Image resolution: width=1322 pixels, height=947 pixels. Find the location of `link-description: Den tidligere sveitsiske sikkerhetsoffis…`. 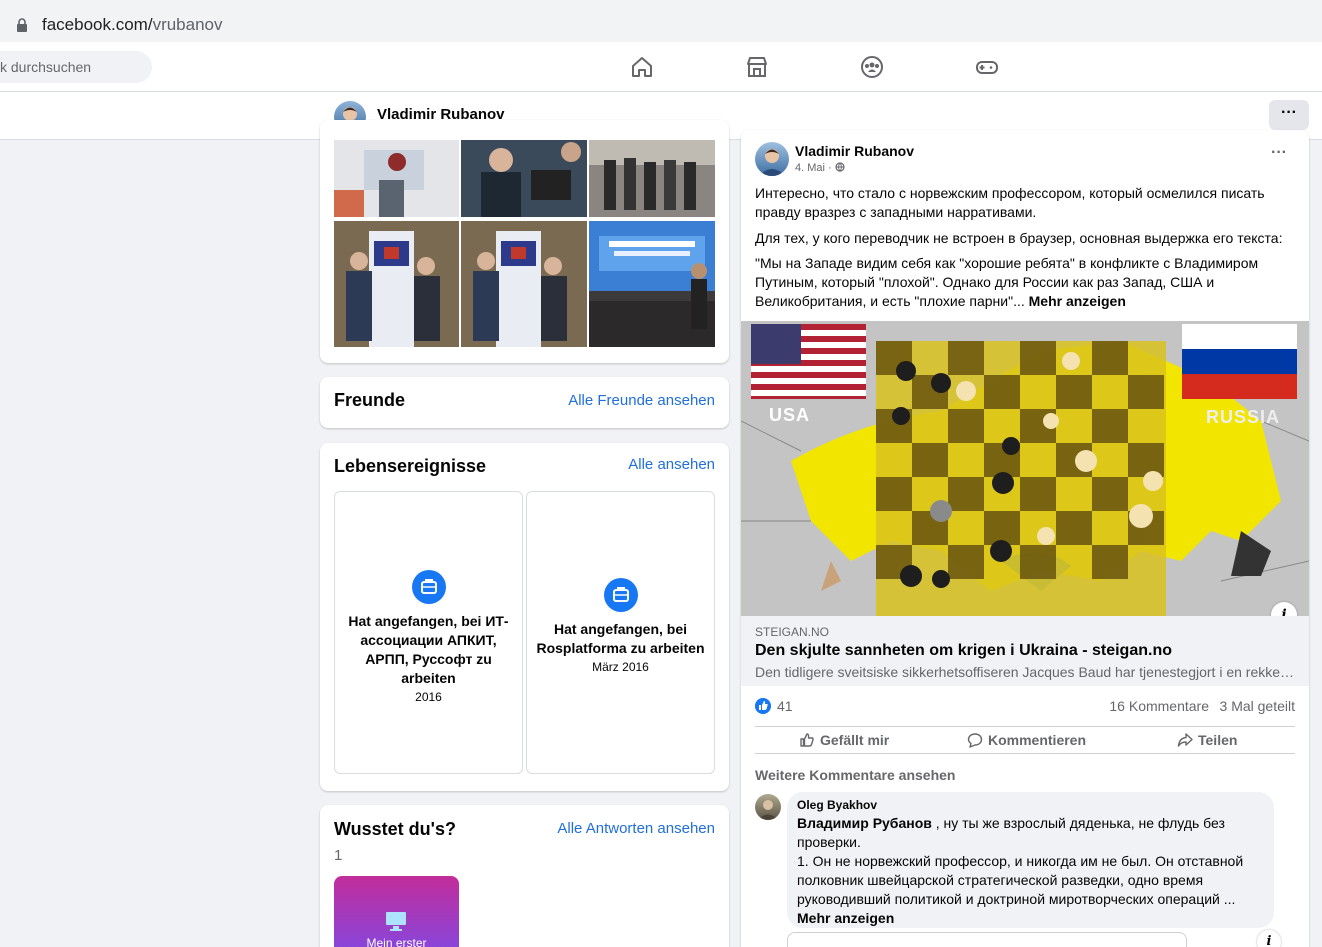

link-description: Den tidligere sveitsiske sikkerhetsoffis… is located at coordinates (1025, 672).